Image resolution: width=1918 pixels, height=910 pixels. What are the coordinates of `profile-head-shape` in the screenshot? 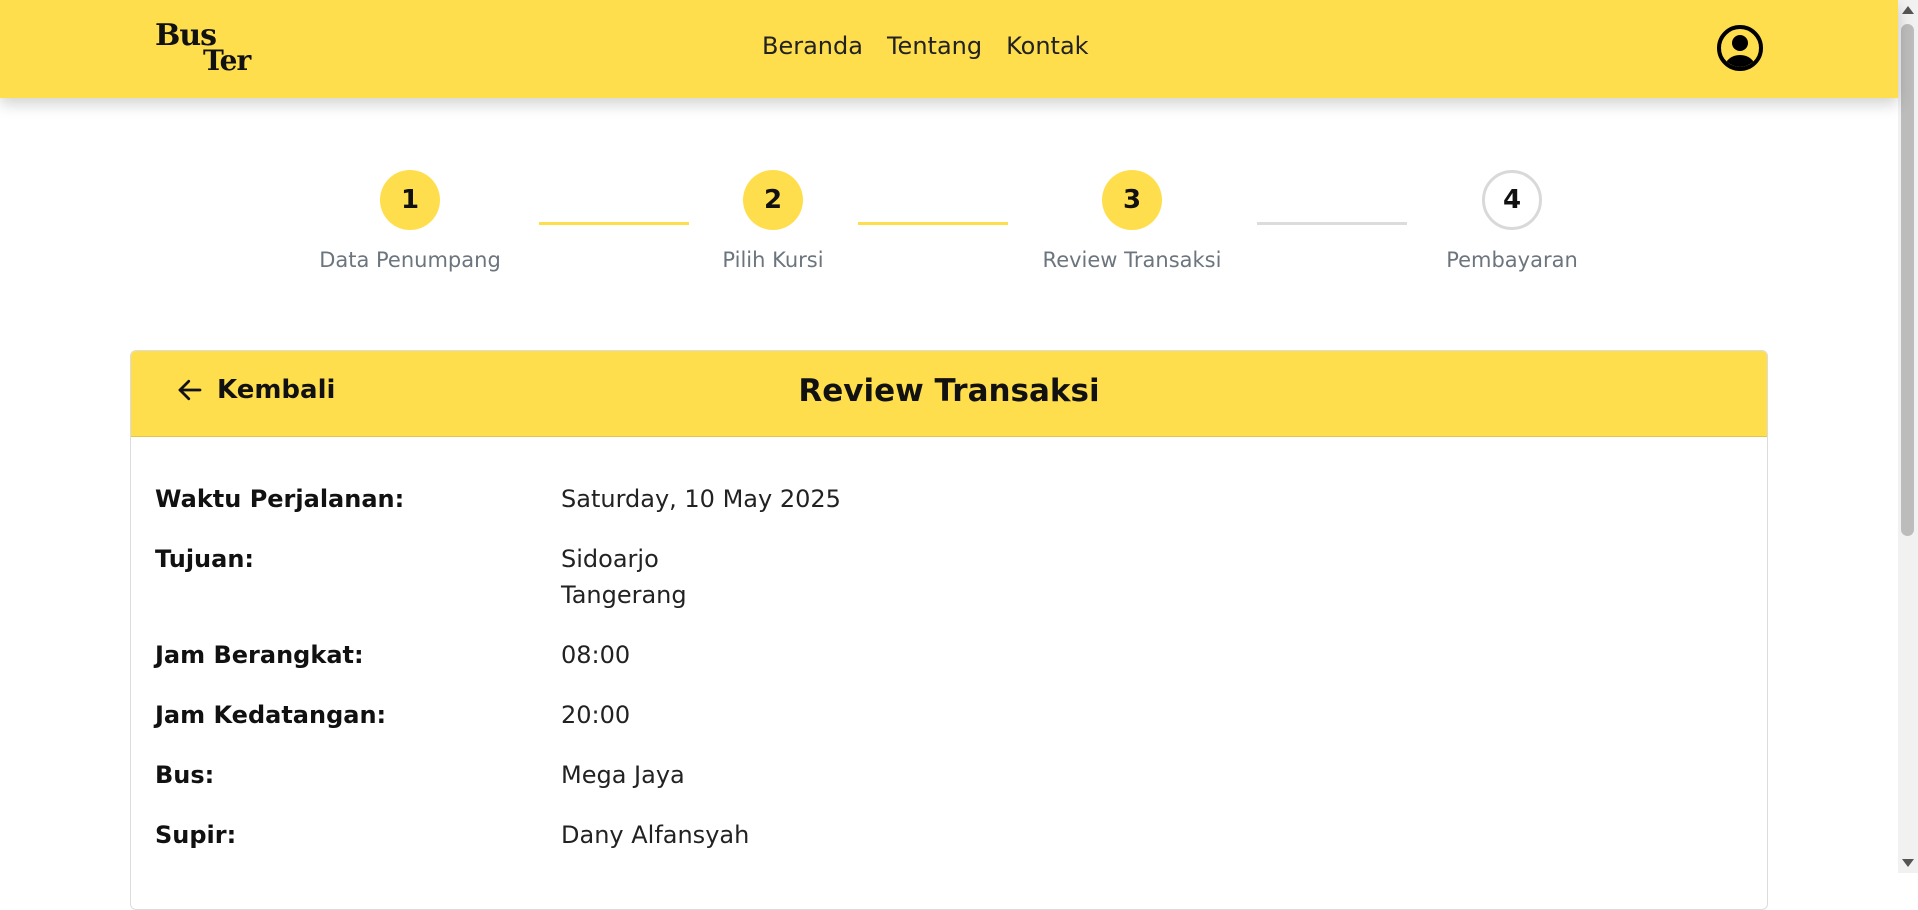 It's located at (1740, 43).